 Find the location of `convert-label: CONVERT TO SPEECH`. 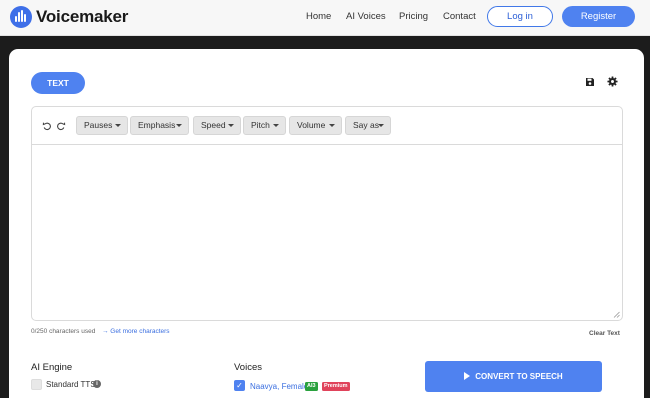

convert-label: CONVERT TO SPEECH is located at coordinates (519, 376).